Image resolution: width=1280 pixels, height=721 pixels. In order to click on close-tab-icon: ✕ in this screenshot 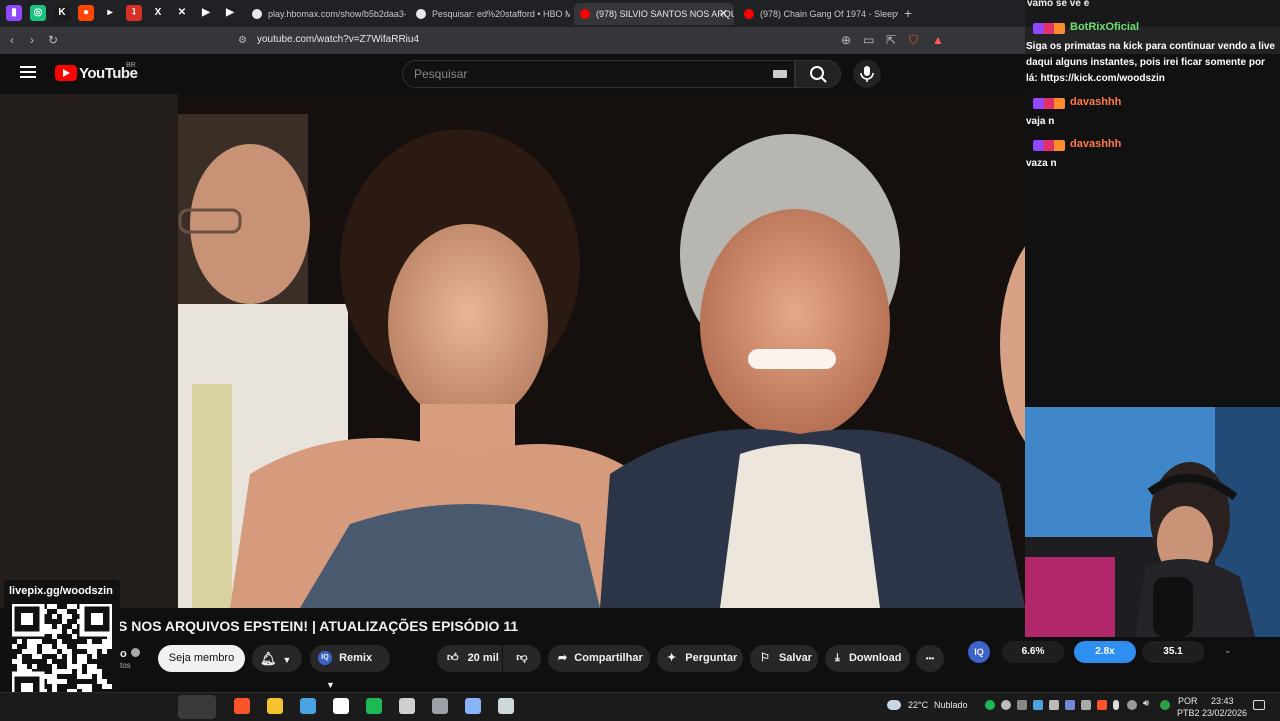, I will do `click(723, 14)`.